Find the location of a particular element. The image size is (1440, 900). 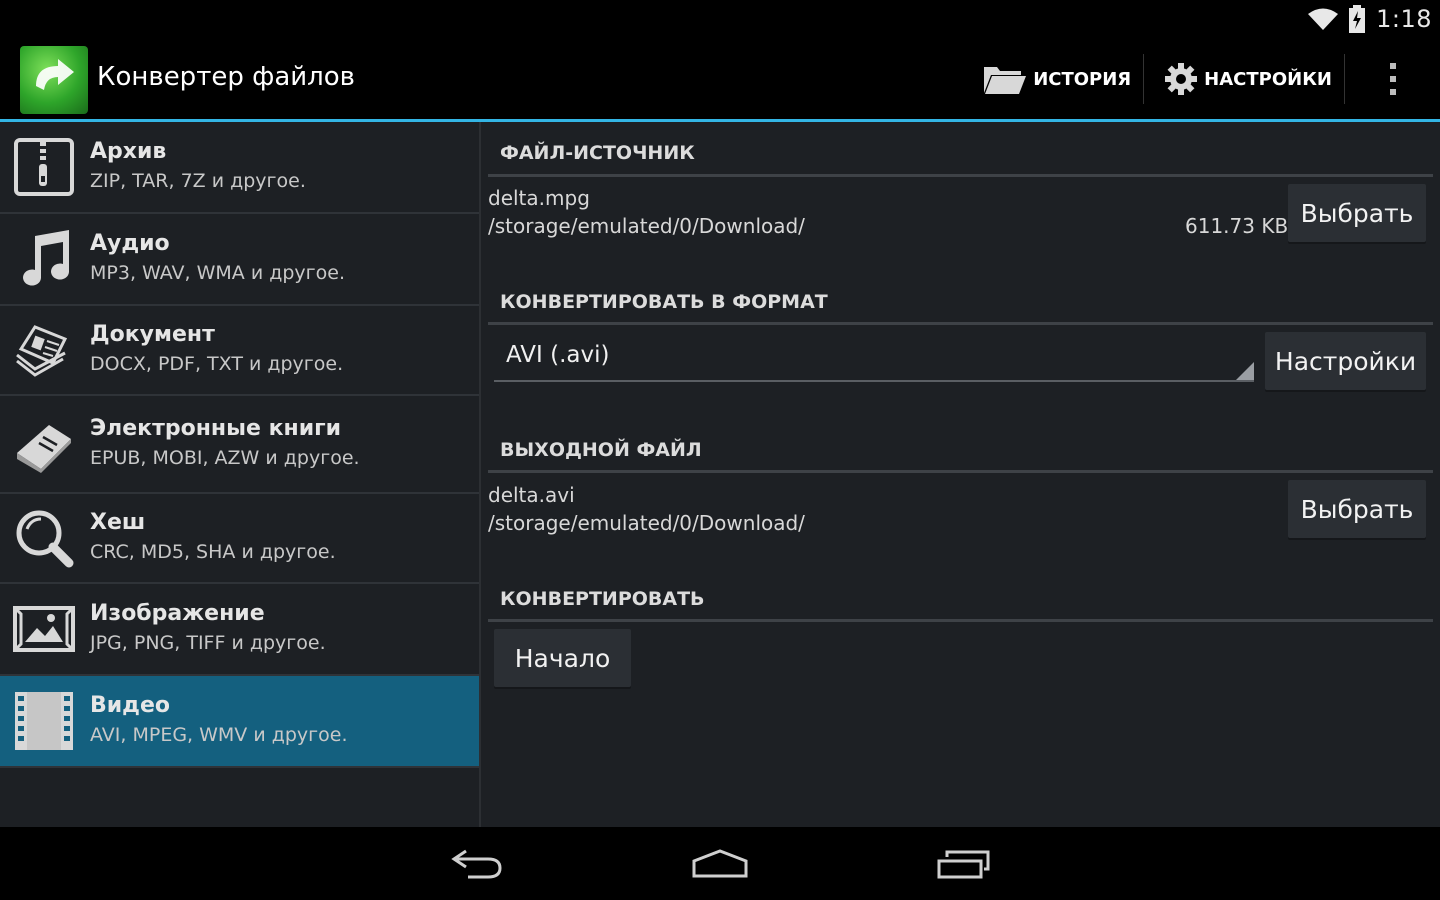

image-icon is located at coordinates (44, 629).